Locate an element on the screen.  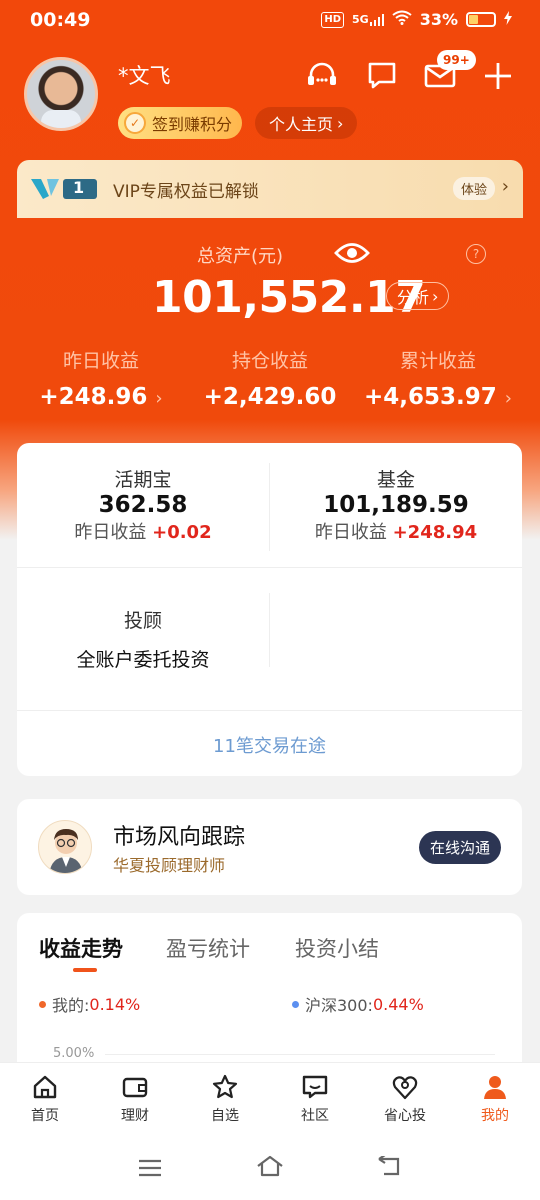
stat-label-cumulative: 累计收益 is located at coordinates (437, 361).